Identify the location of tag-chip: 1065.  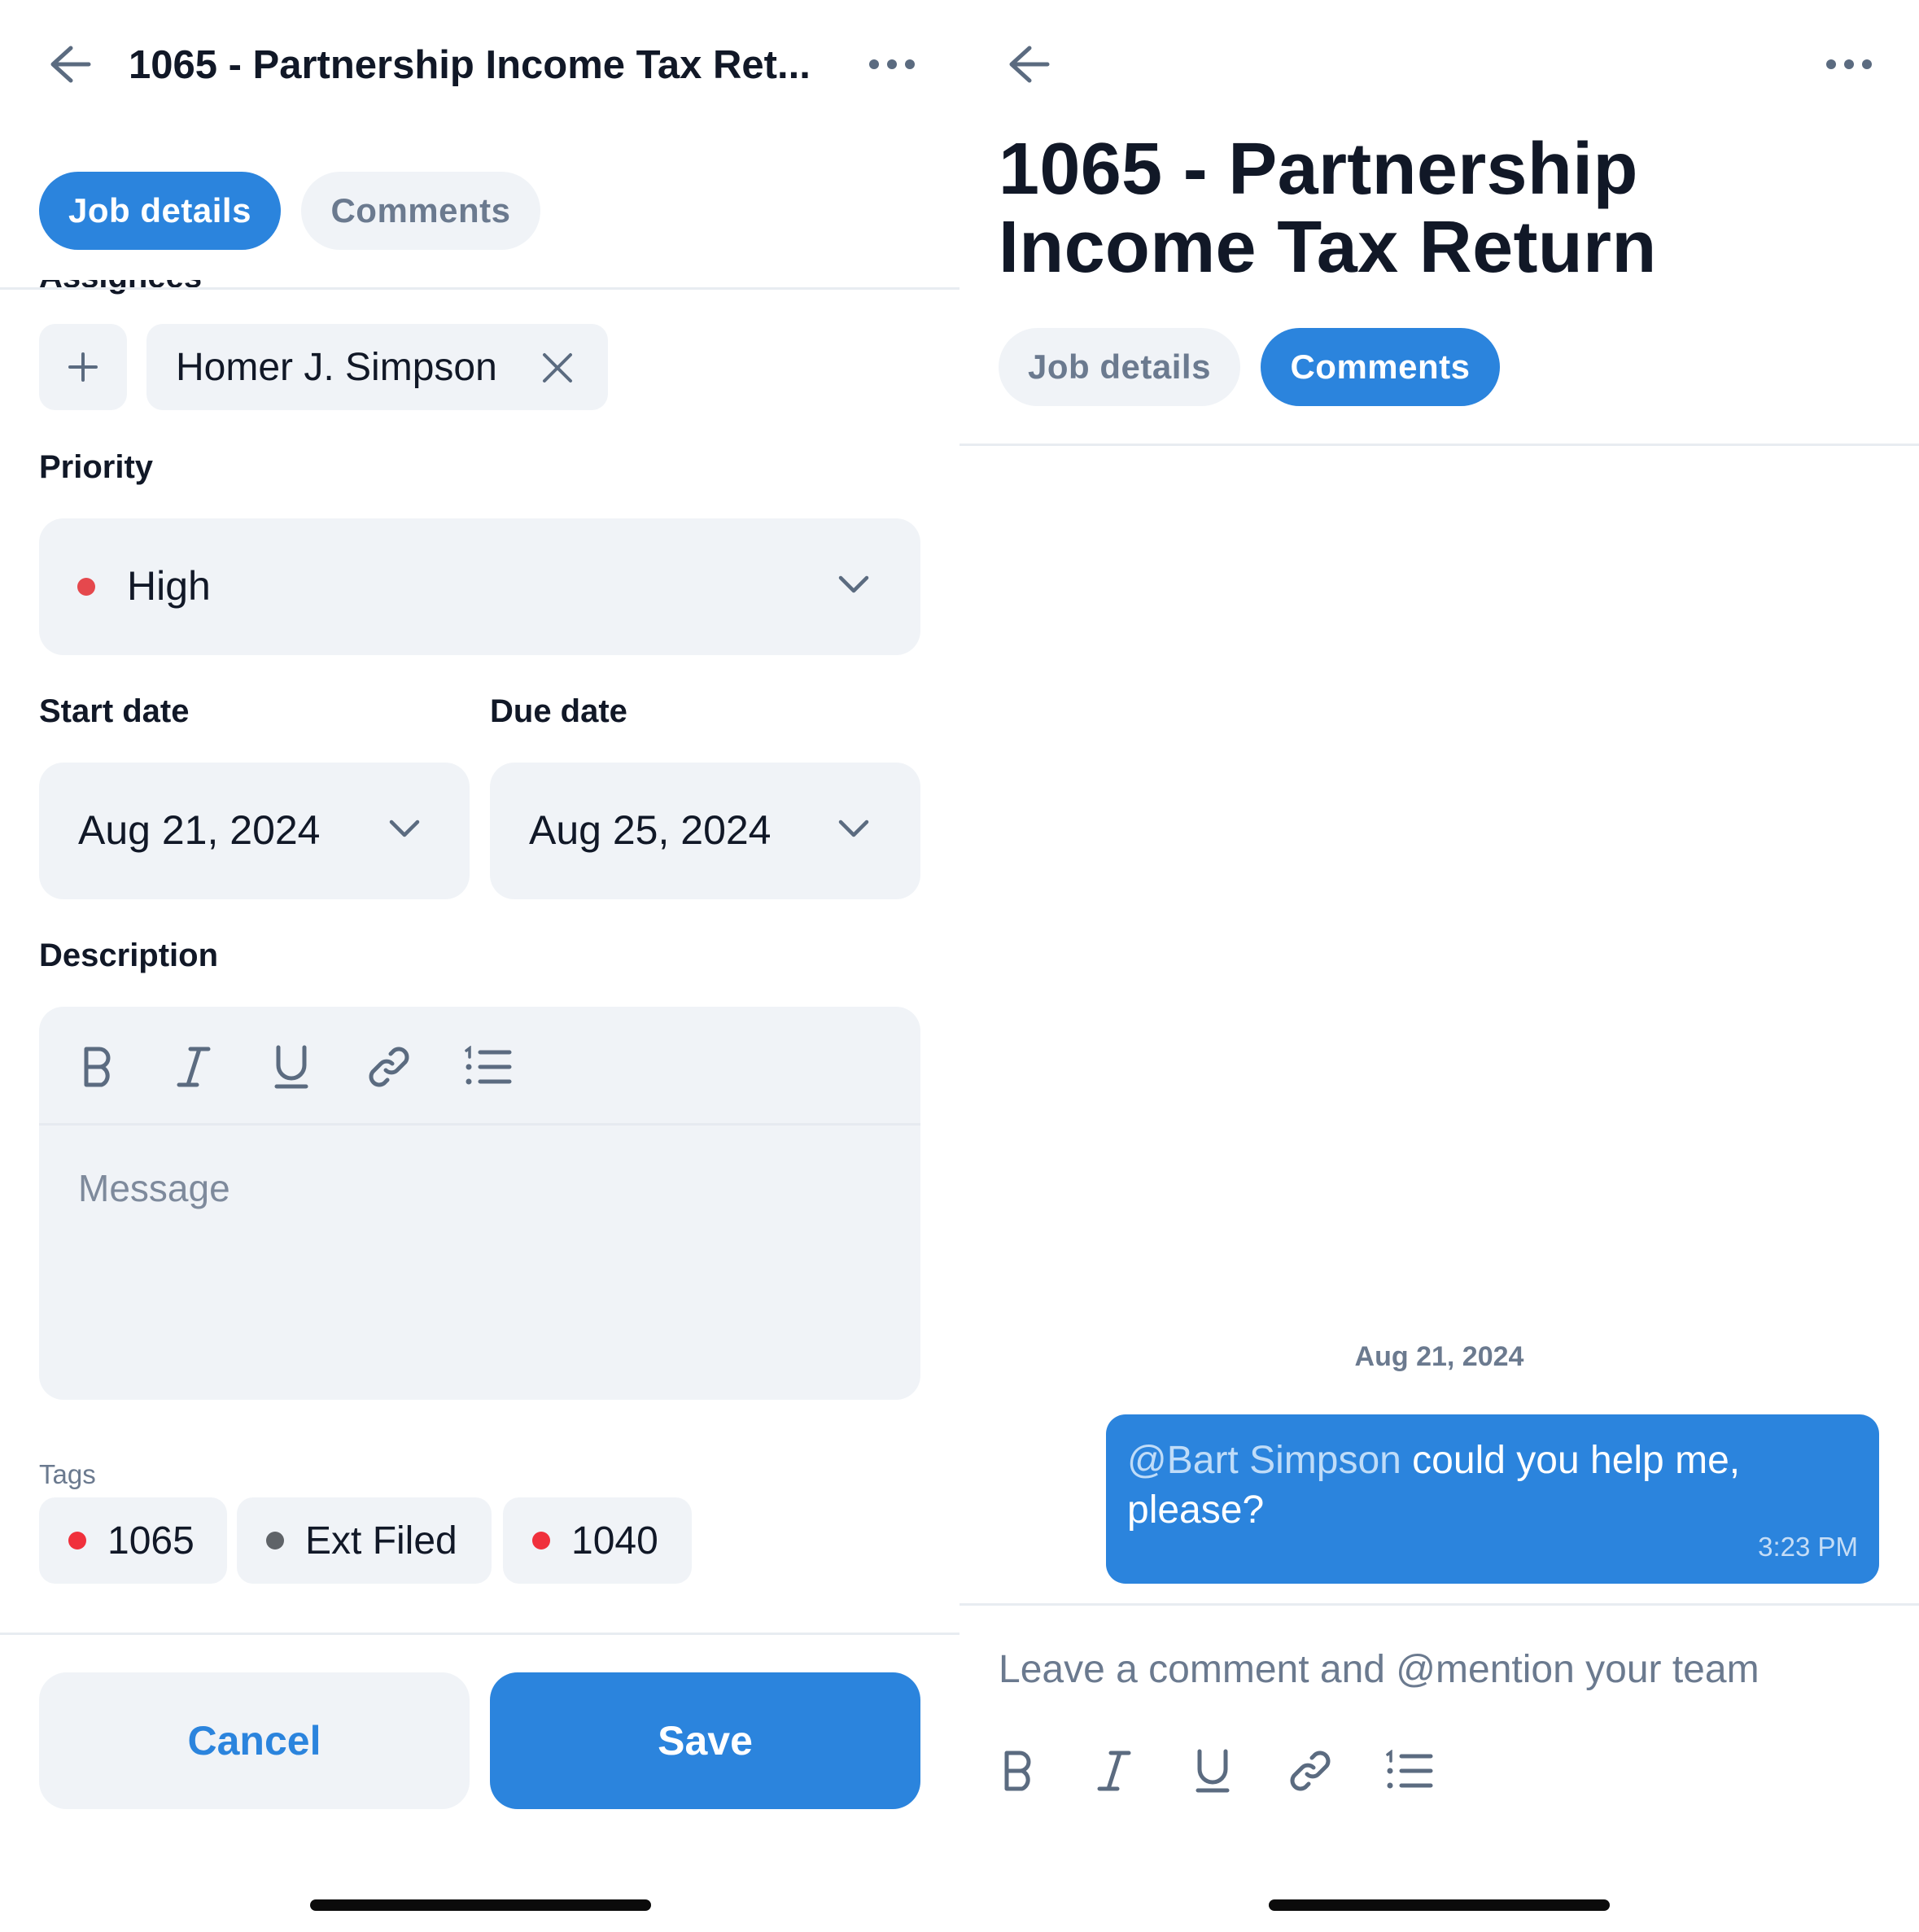
(133, 1541).